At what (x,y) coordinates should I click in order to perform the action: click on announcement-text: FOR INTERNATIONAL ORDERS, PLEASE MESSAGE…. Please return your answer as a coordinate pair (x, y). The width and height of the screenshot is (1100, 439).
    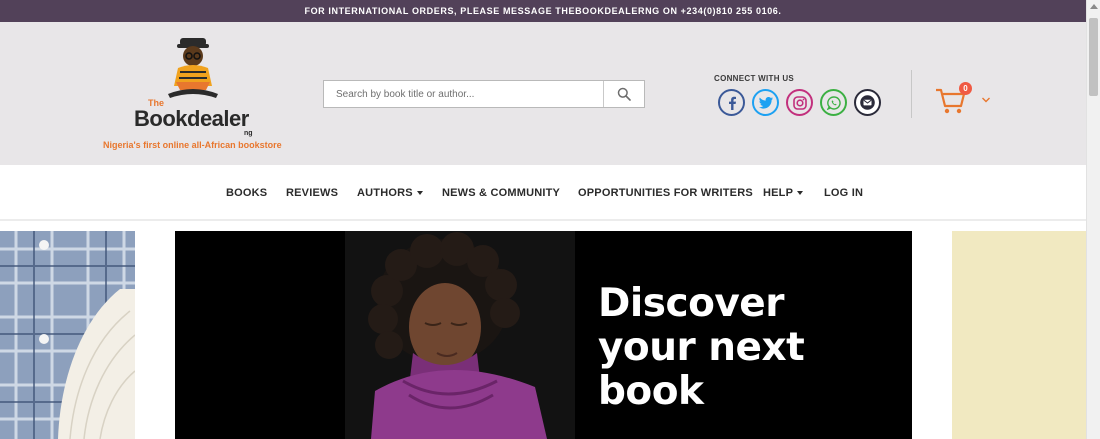
    Looking at the image, I should click on (543, 11).